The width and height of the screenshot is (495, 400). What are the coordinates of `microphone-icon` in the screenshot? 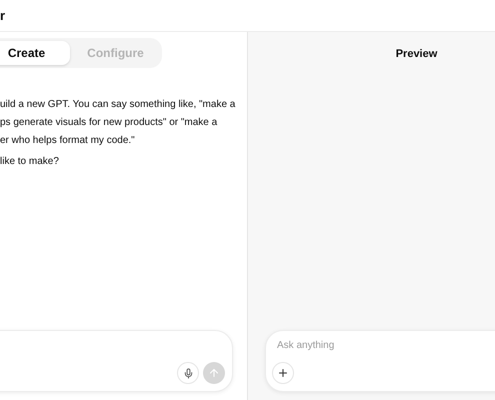 It's located at (188, 373).